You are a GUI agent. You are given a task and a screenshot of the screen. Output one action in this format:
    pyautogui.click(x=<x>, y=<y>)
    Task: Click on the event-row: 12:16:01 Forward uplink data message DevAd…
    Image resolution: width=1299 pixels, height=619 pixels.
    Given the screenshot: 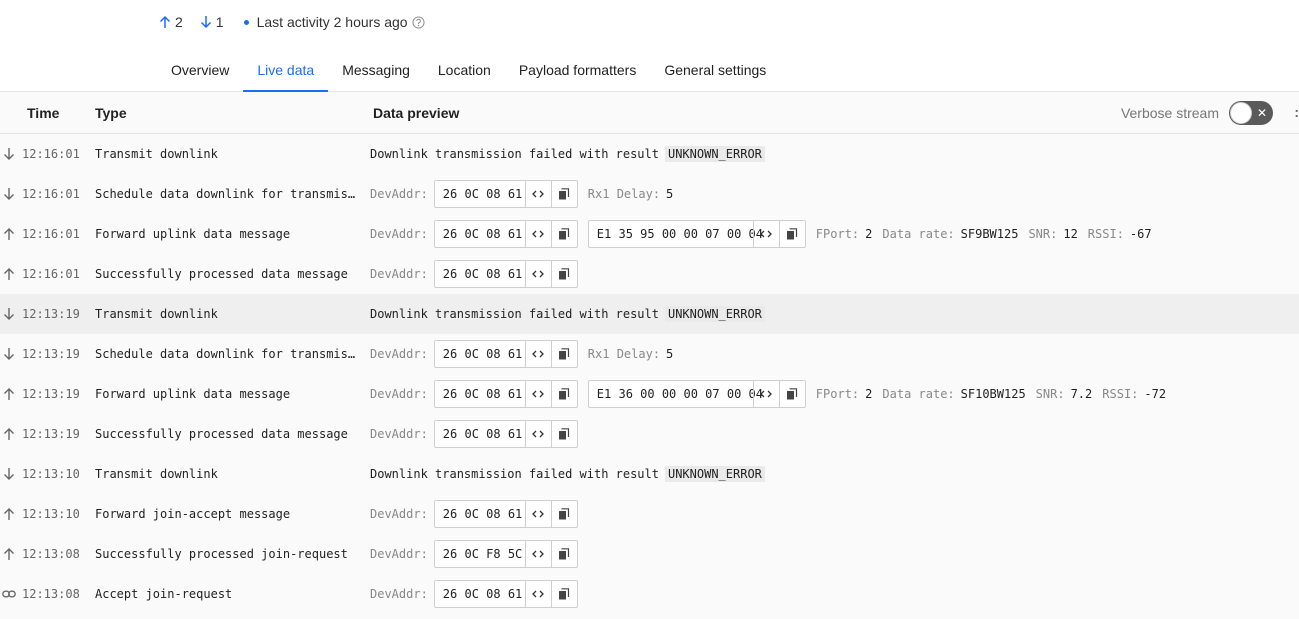 What is the action you would take?
    pyautogui.click(x=649, y=234)
    